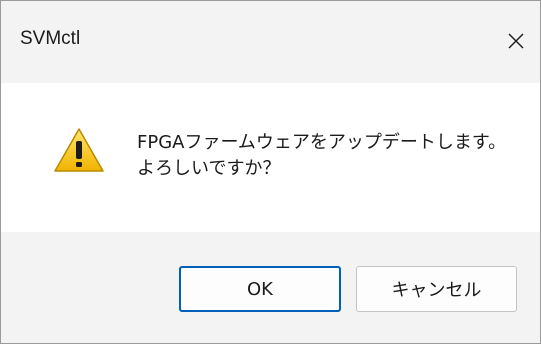  I want to click on close-button, so click(516, 41).